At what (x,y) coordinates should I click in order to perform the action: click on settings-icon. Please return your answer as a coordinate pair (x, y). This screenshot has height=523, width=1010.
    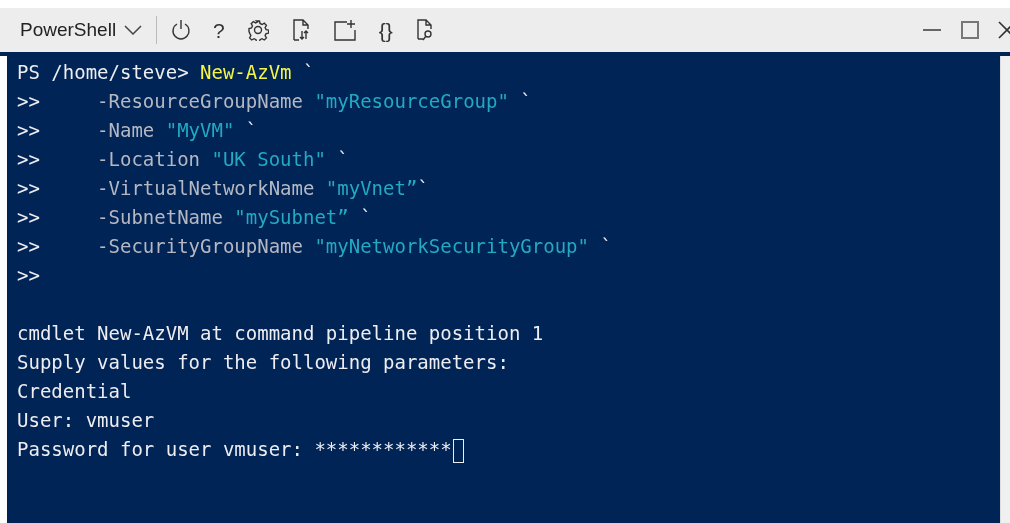
    Looking at the image, I should click on (257, 30).